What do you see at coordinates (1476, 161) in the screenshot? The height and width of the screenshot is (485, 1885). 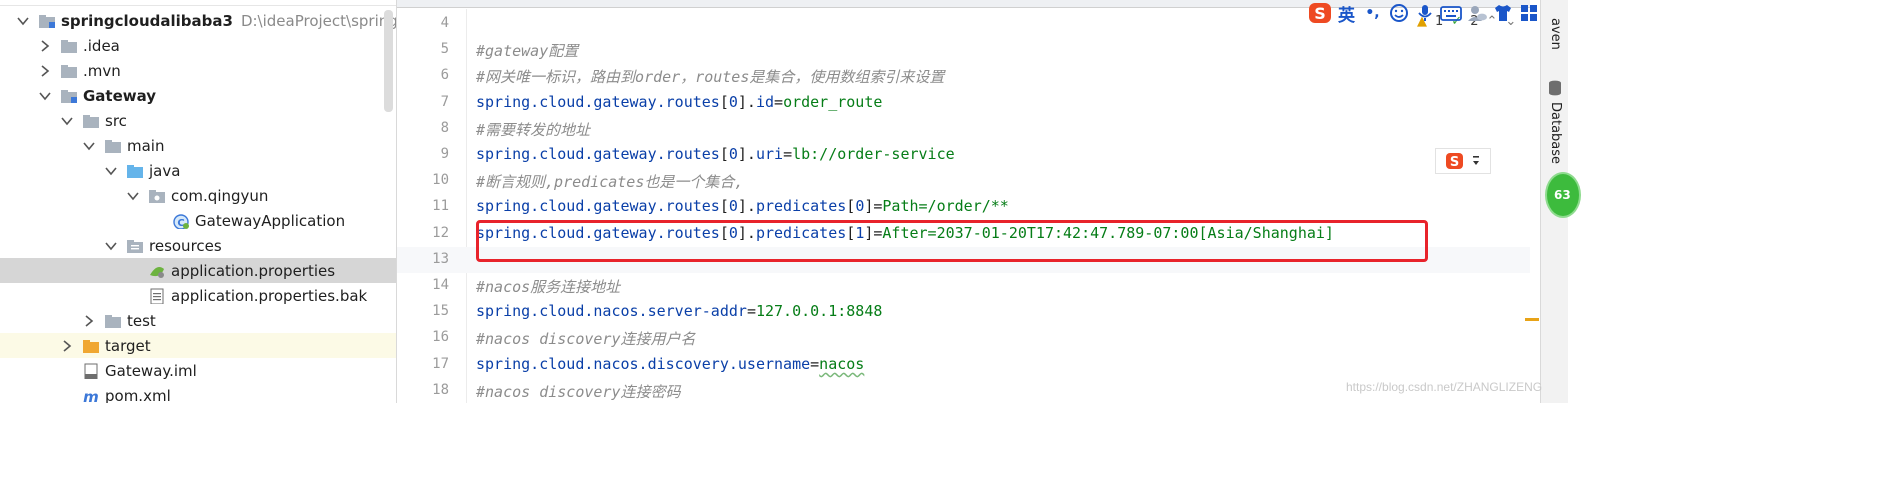 I see `ime-menu-icon` at bounding box center [1476, 161].